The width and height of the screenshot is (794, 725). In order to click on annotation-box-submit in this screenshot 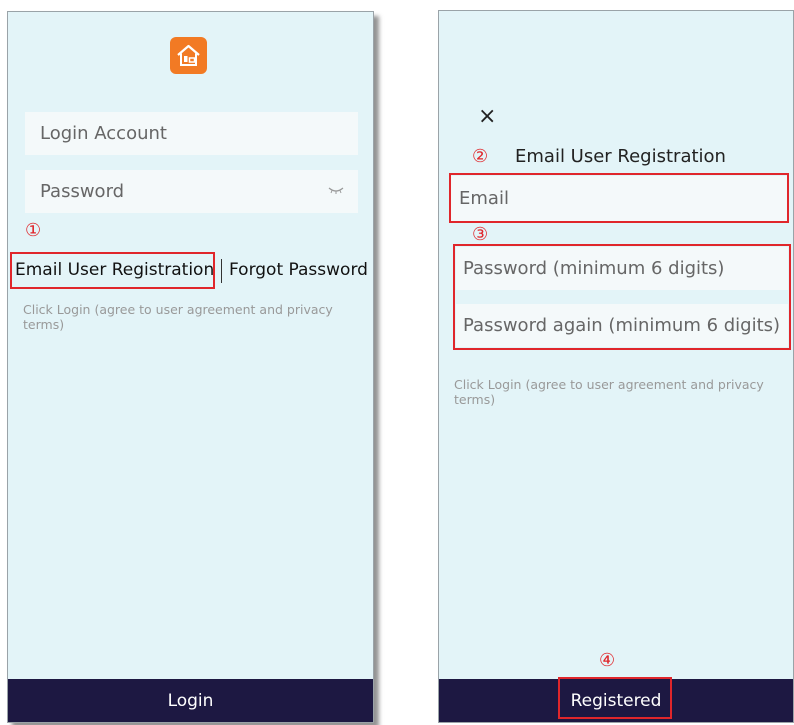, I will do `click(615, 698)`.